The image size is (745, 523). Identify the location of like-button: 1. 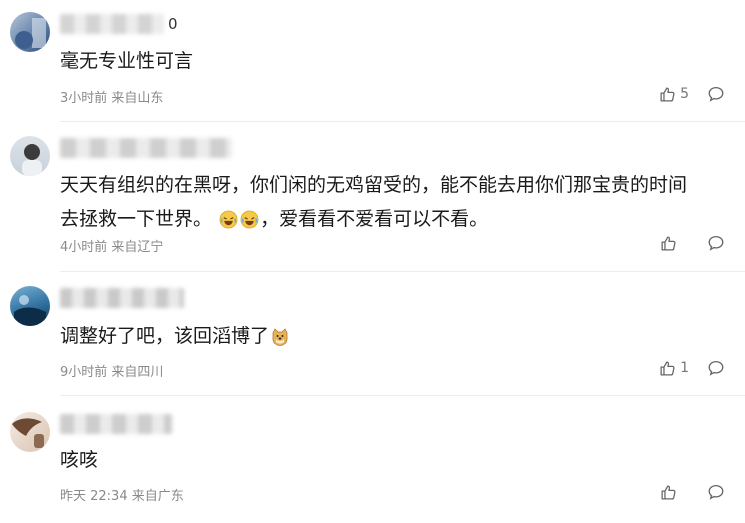
(674, 368).